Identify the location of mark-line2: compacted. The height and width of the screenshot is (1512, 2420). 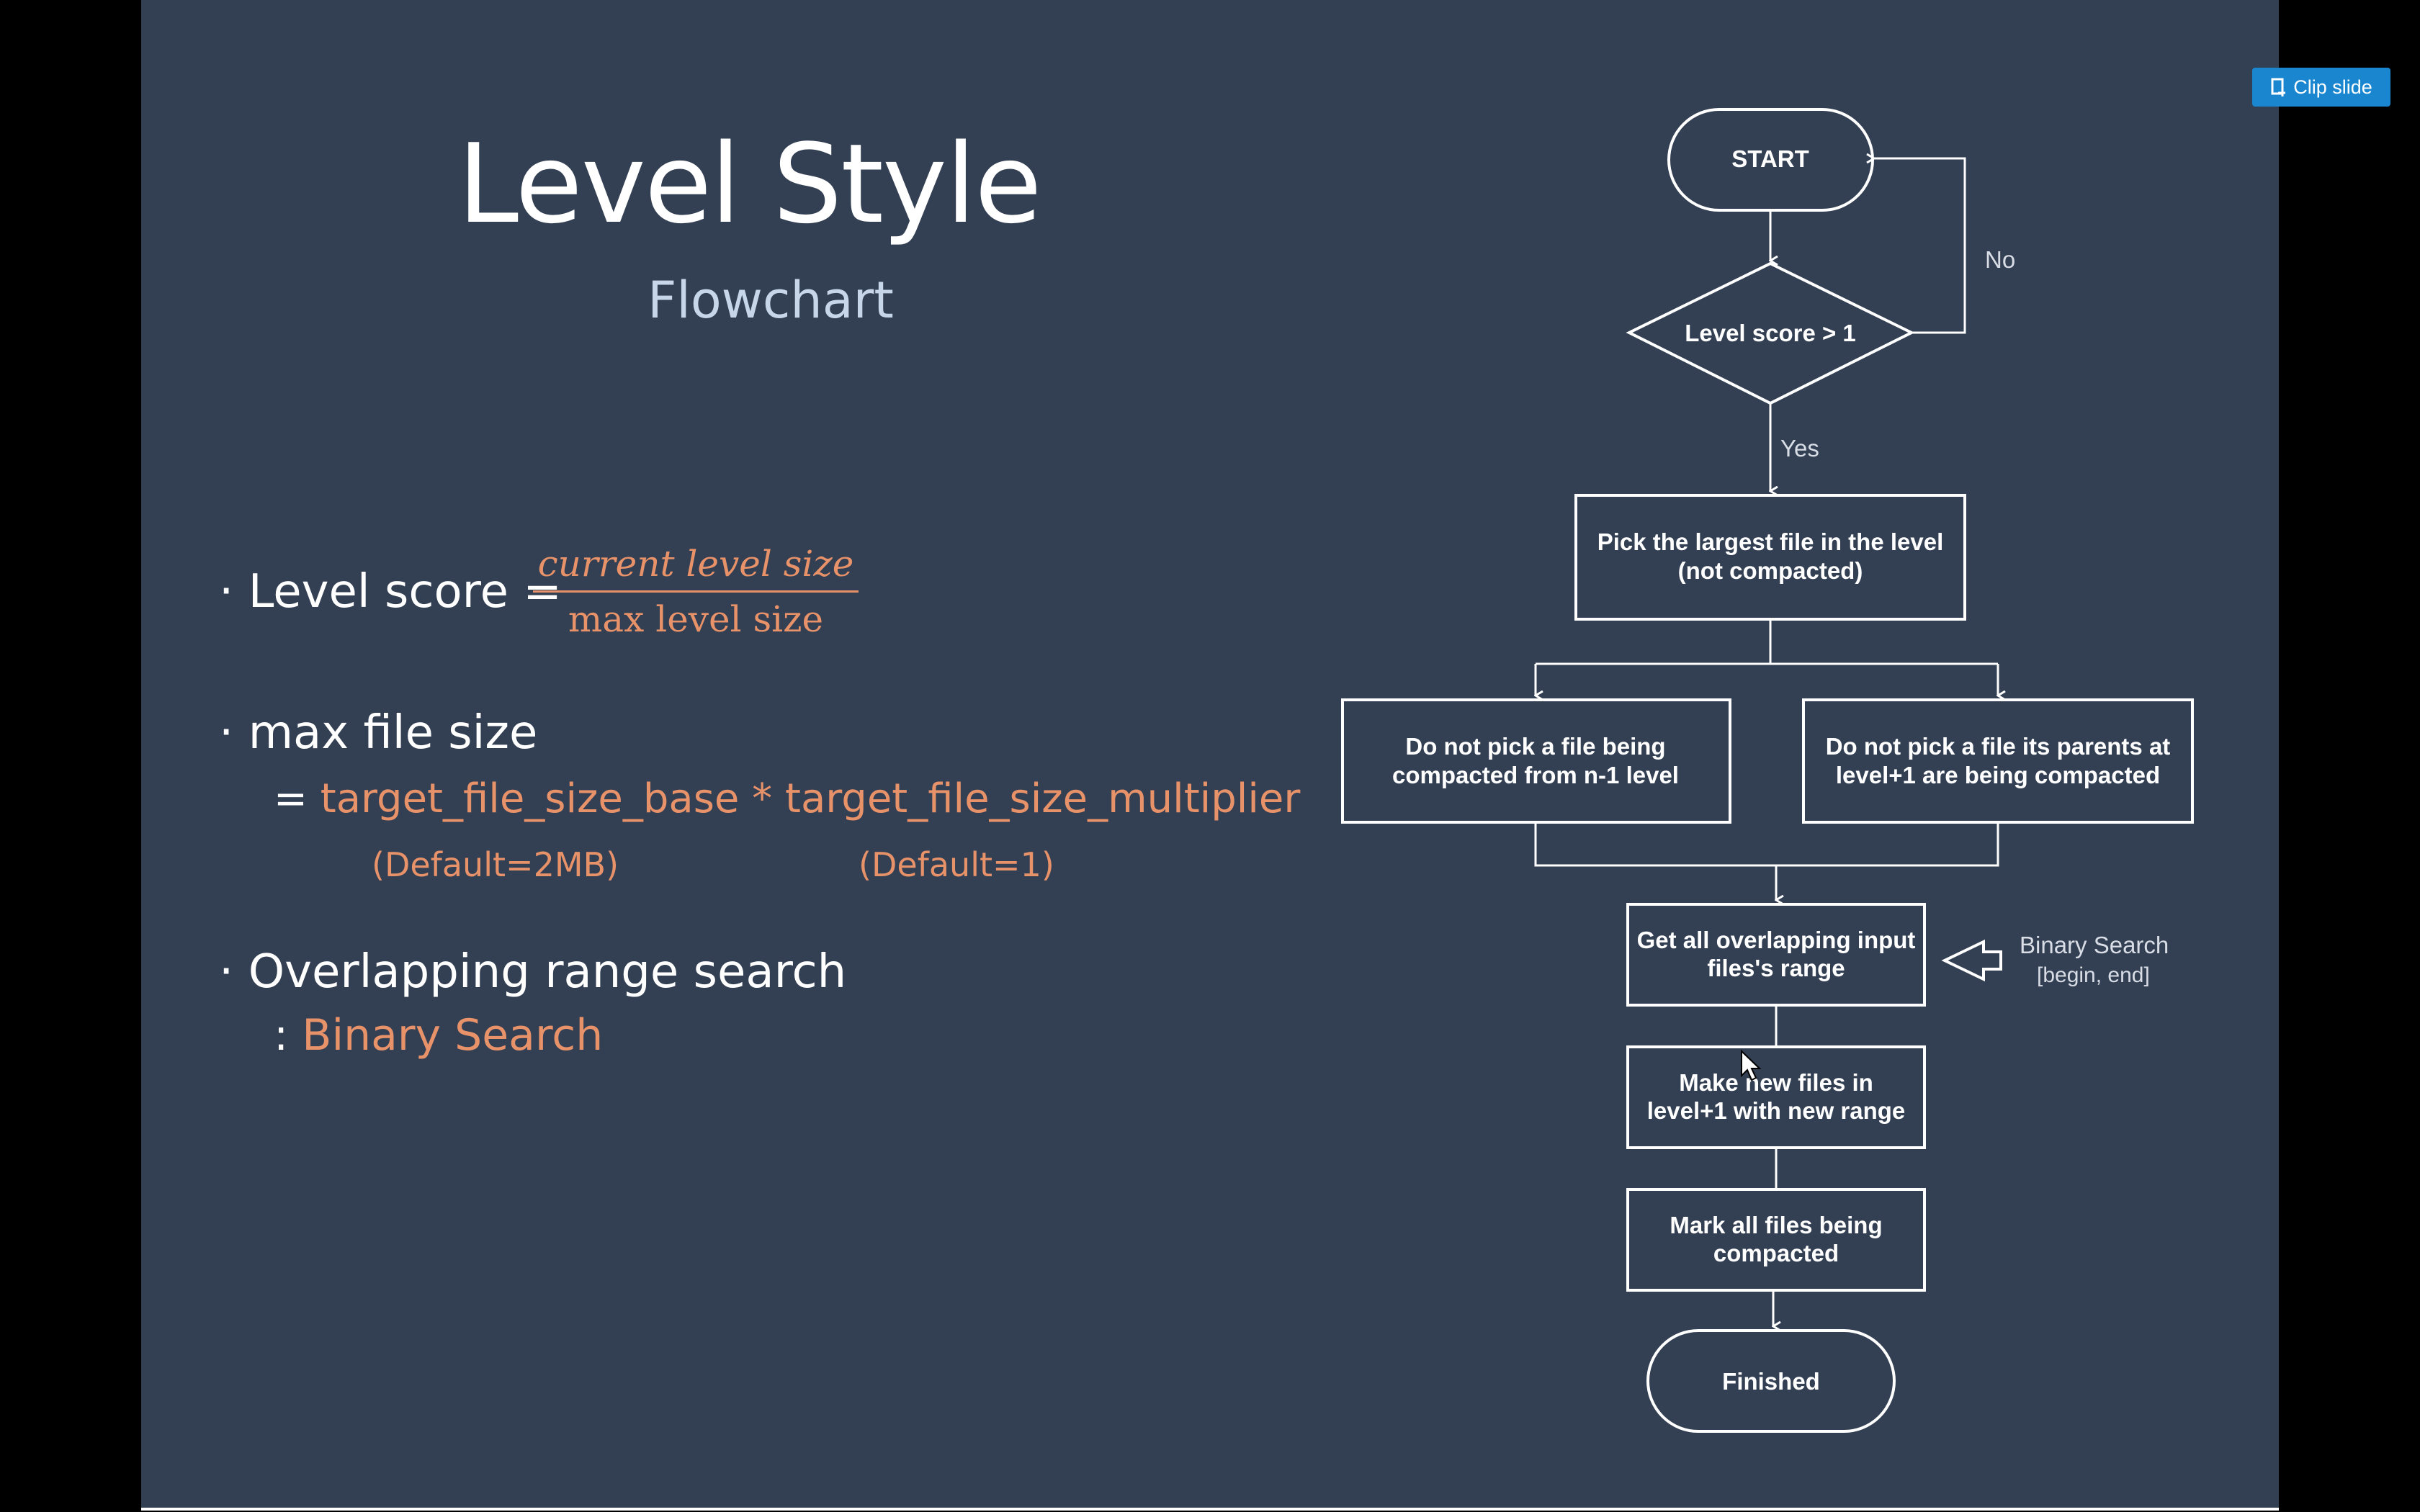
(1776, 1253).